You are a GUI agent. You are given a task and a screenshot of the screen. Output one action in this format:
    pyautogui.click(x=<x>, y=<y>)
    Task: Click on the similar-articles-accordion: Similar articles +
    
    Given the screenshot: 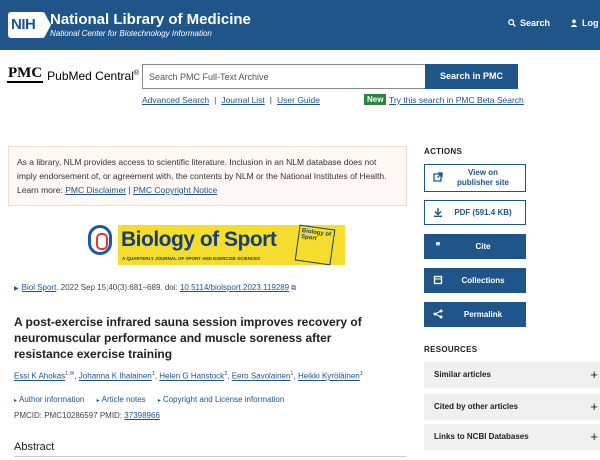 What is the action you would take?
    pyautogui.click(x=512, y=375)
    